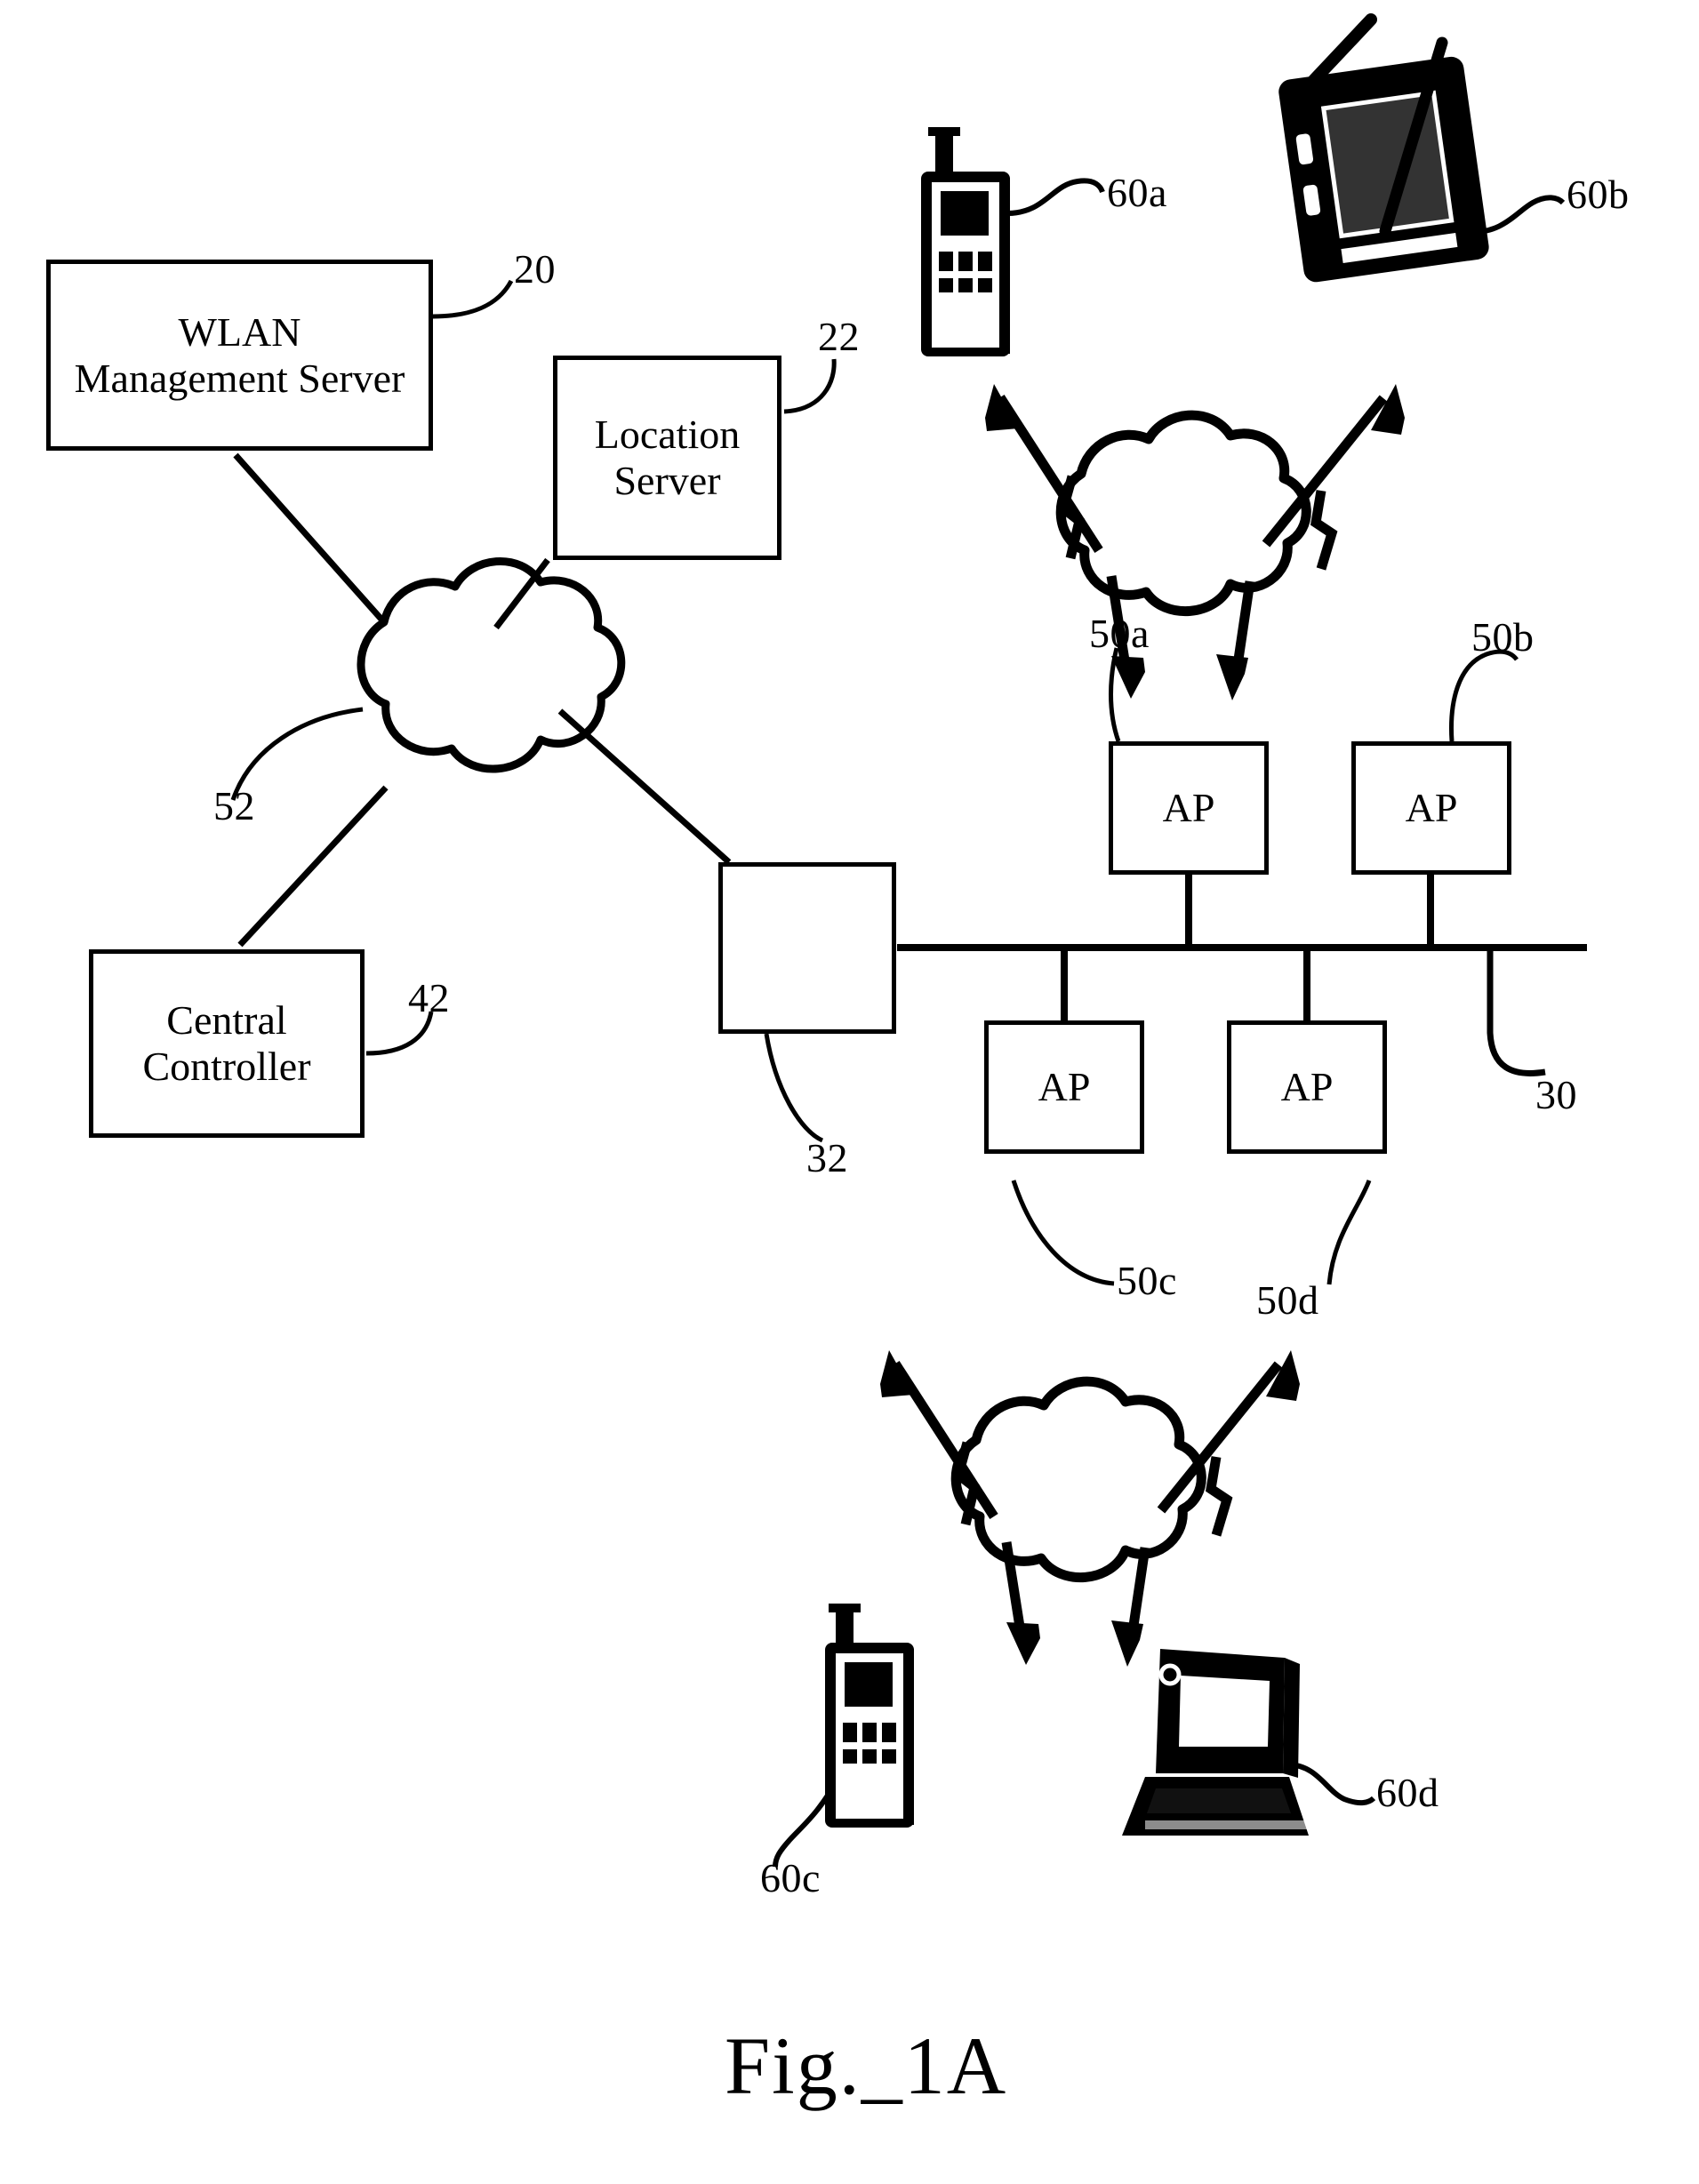 This screenshot has width=1699, height=2184. I want to click on wlan-server-label-line1: WLAN, so click(239, 331).